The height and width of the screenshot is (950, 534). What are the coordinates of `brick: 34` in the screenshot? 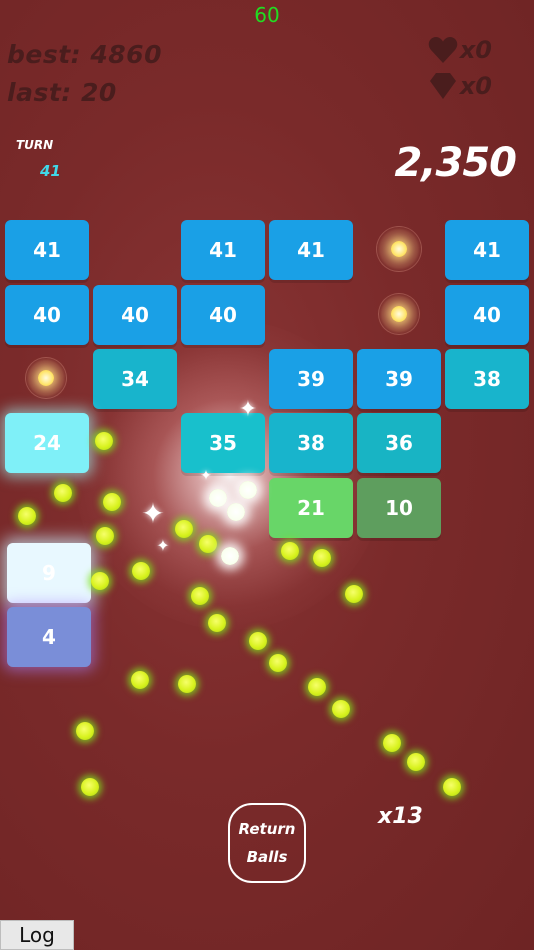 It's located at (135, 379).